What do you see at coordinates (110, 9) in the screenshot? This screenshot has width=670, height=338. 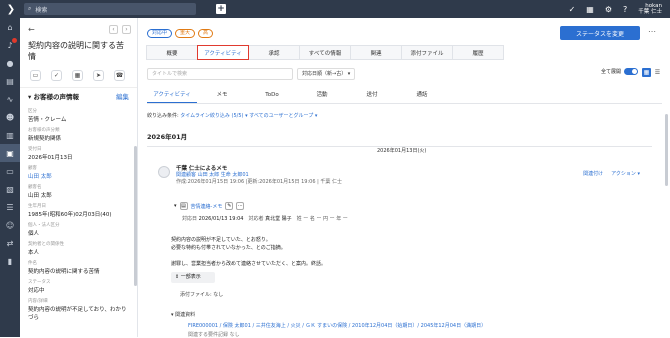 I see `search-input: ⌕ 検索` at bounding box center [110, 9].